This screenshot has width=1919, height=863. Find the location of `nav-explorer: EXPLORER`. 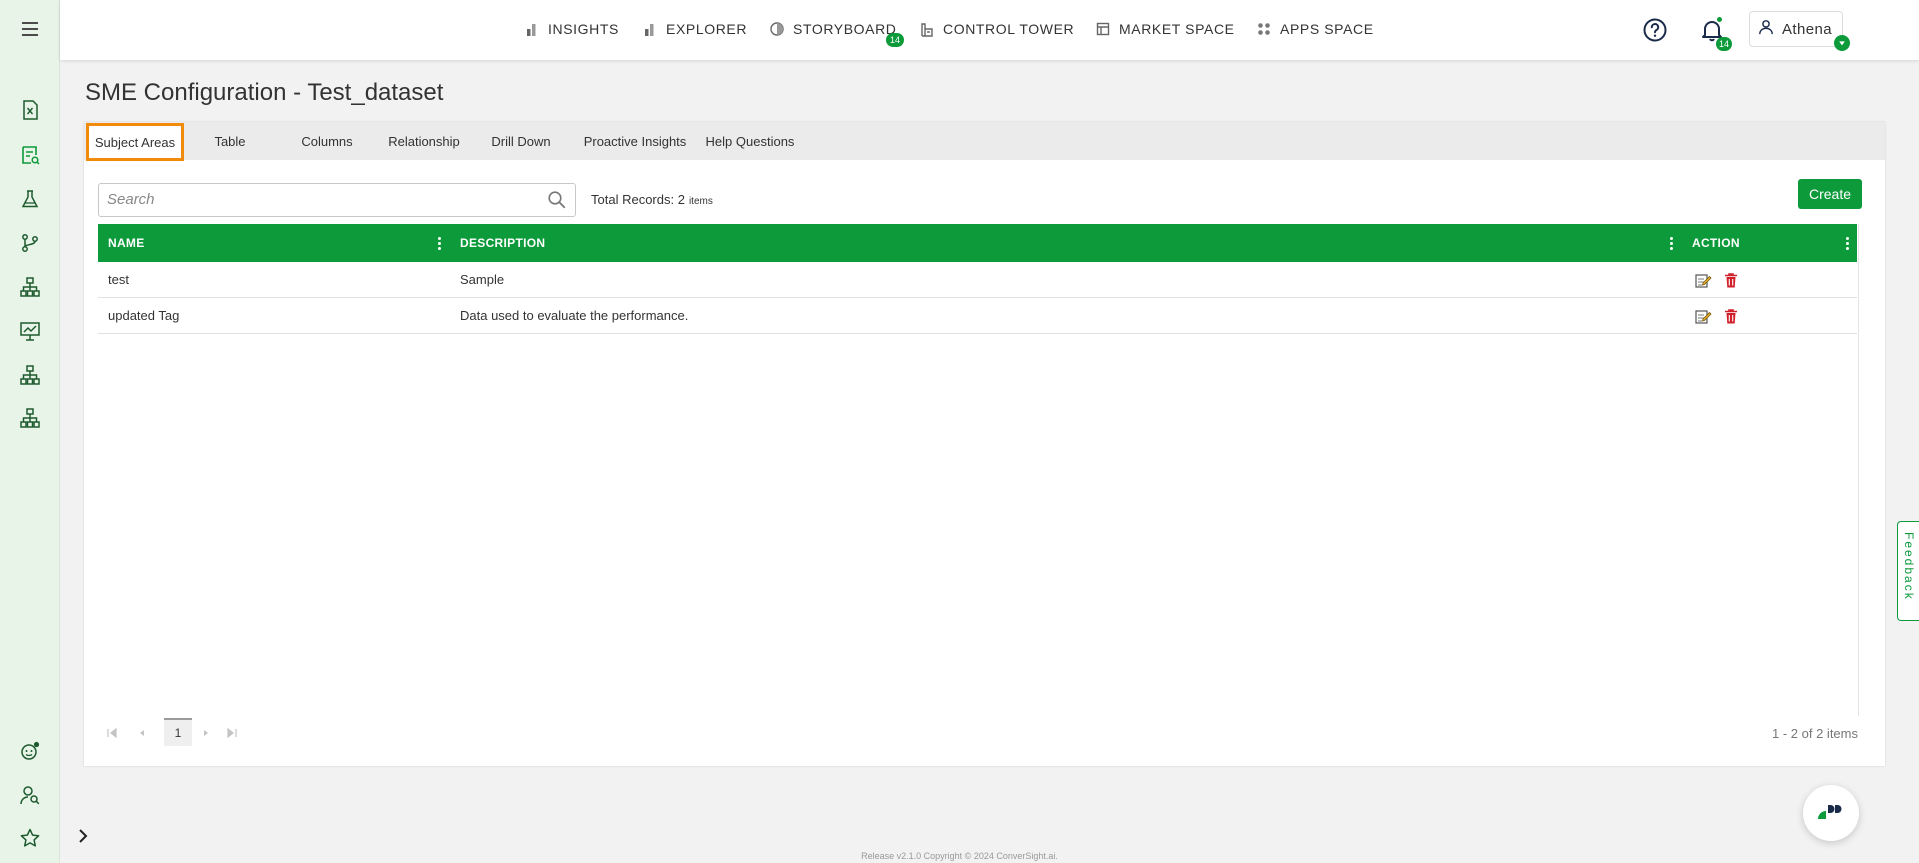

nav-explorer: EXPLORER is located at coordinates (694, 29).